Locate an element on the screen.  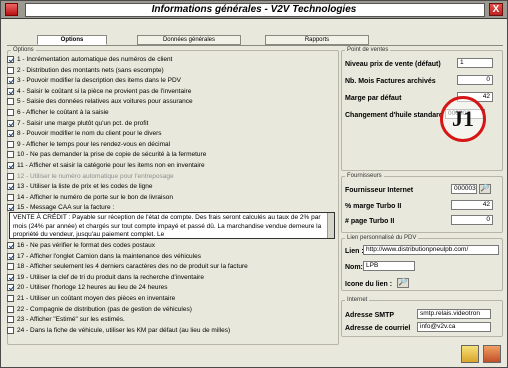
option-row: 6 - Afficher le coûtant à la saisie is located at coordinates (58, 112).